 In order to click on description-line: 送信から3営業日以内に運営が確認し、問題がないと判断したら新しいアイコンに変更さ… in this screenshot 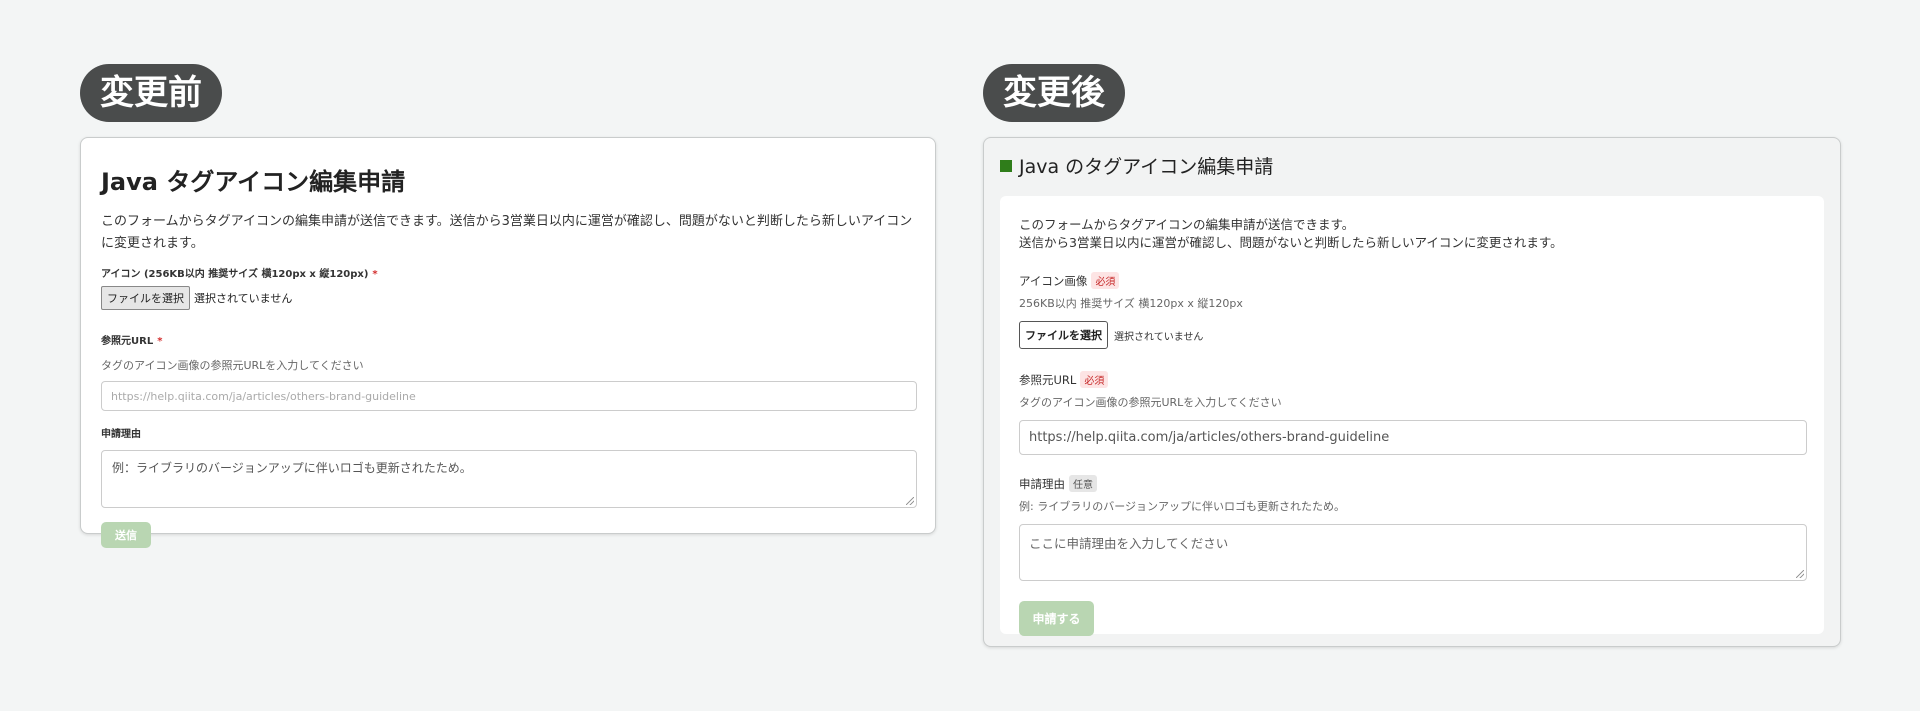, I will do `click(1291, 242)`.